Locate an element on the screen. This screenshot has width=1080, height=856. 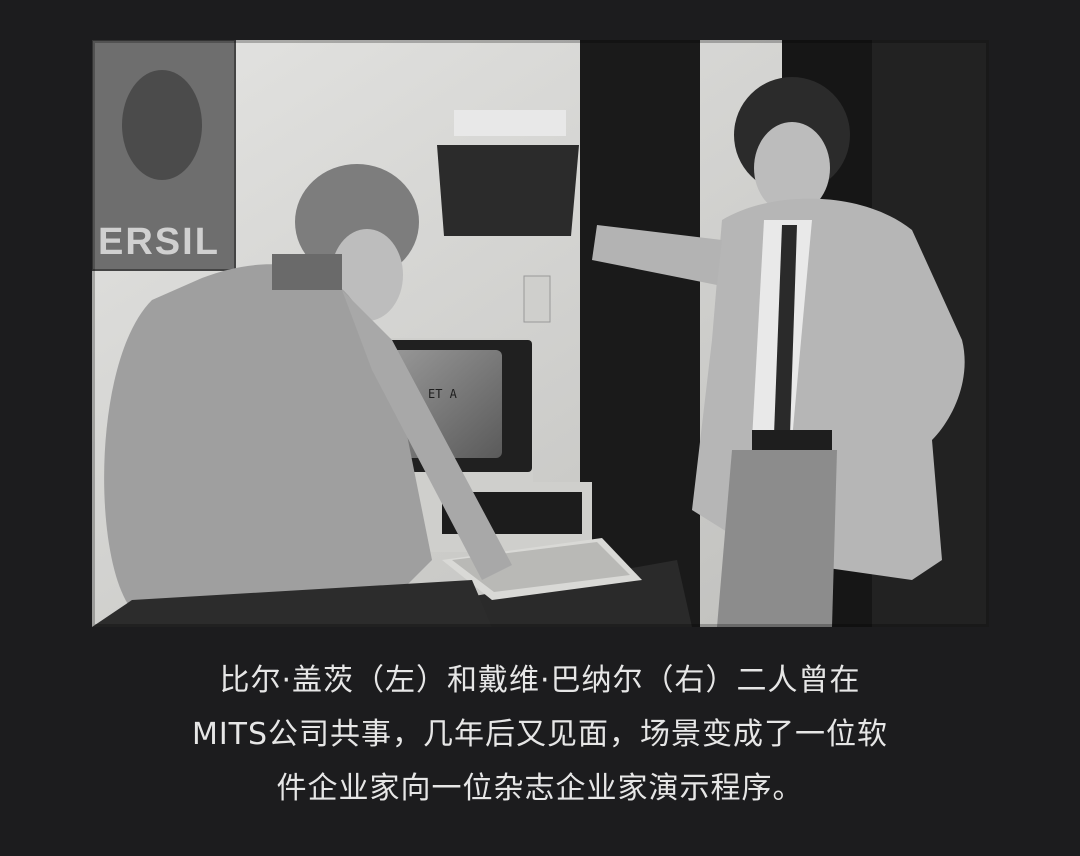
caption-line: MITS公司共事，几年后又见面，场景变成了一位软 is located at coordinates (540, 734).